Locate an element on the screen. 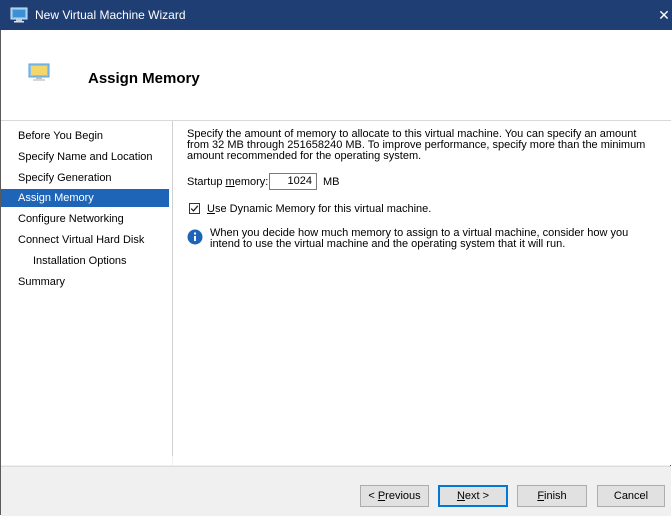 The width and height of the screenshot is (672, 516). dynamic-memory-checkbox is located at coordinates (194, 208).